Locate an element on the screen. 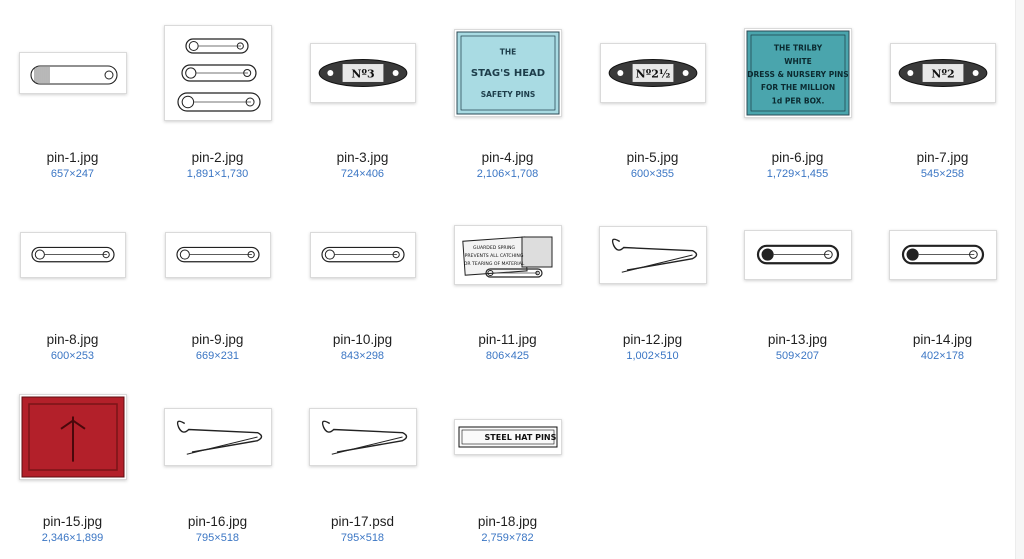  file-item: pin-15.jpg 2,346×1,899 is located at coordinates (72, 460).